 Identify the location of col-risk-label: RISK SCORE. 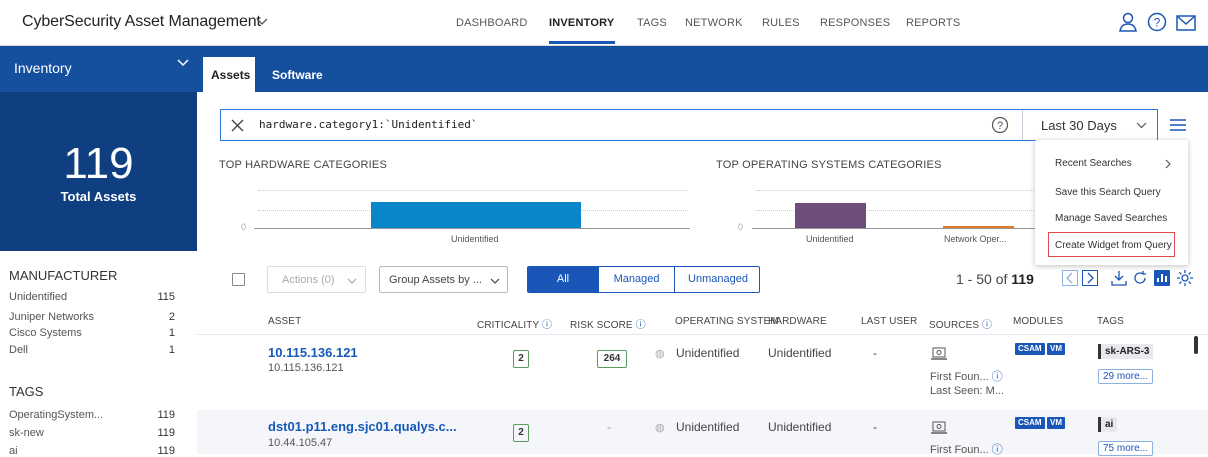
(601, 325).